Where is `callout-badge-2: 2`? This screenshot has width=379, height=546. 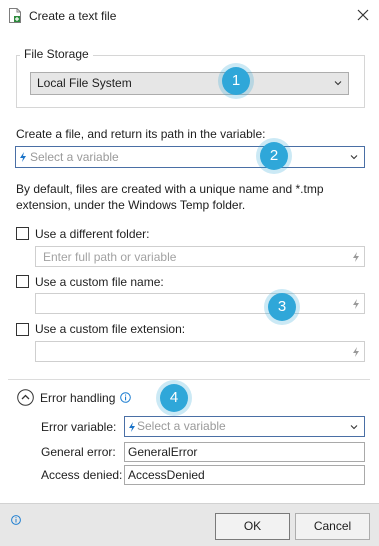 callout-badge-2: 2 is located at coordinates (274, 156).